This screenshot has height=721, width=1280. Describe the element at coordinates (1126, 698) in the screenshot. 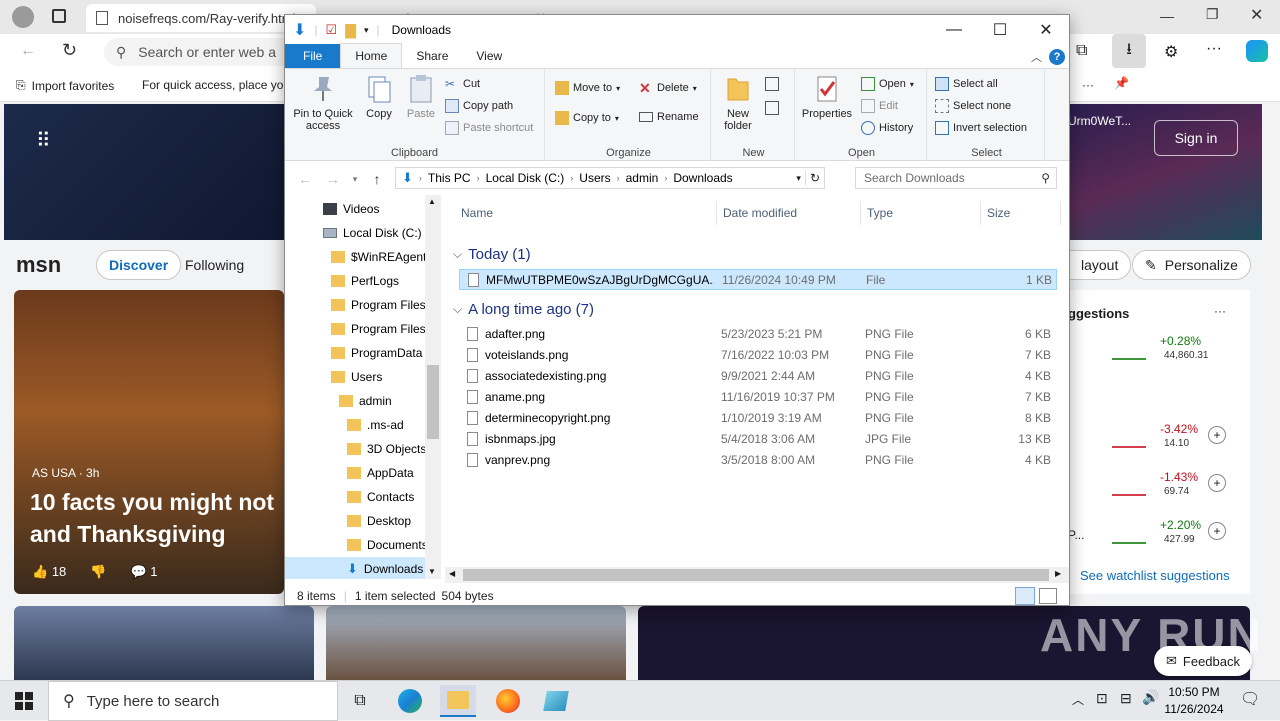

I see `wifi-icon: ⊟` at that location.